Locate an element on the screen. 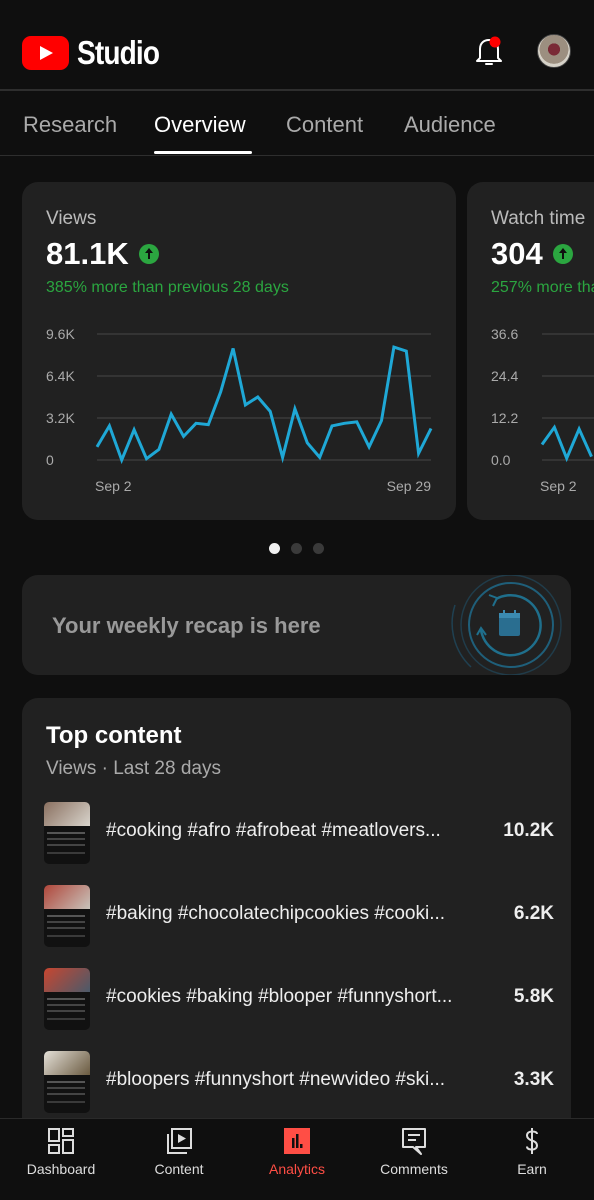 This screenshot has width=594, height=1200. y-tick-label: 6.4K is located at coordinates (60, 376).